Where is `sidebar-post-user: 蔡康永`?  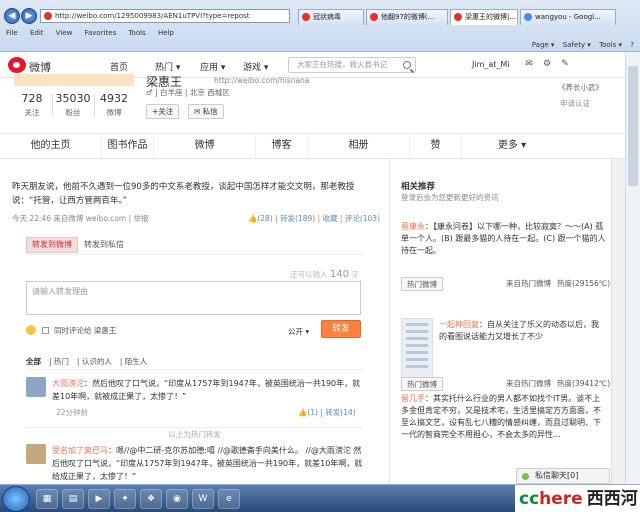 sidebar-post-user: 蔡康永 is located at coordinates (413, 226).